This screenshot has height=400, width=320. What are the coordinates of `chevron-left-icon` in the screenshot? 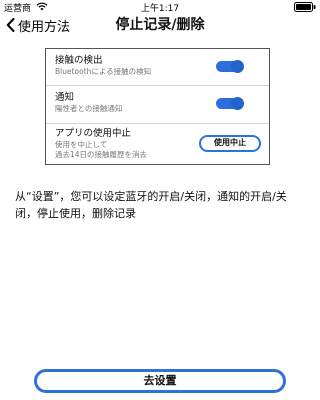 It's located at (10, 25).